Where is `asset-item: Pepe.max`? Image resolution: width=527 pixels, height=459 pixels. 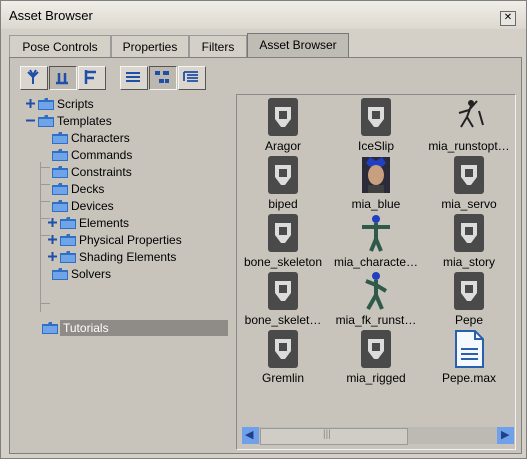 asset-item: Pepe.max is located at coordinates (469, 358).